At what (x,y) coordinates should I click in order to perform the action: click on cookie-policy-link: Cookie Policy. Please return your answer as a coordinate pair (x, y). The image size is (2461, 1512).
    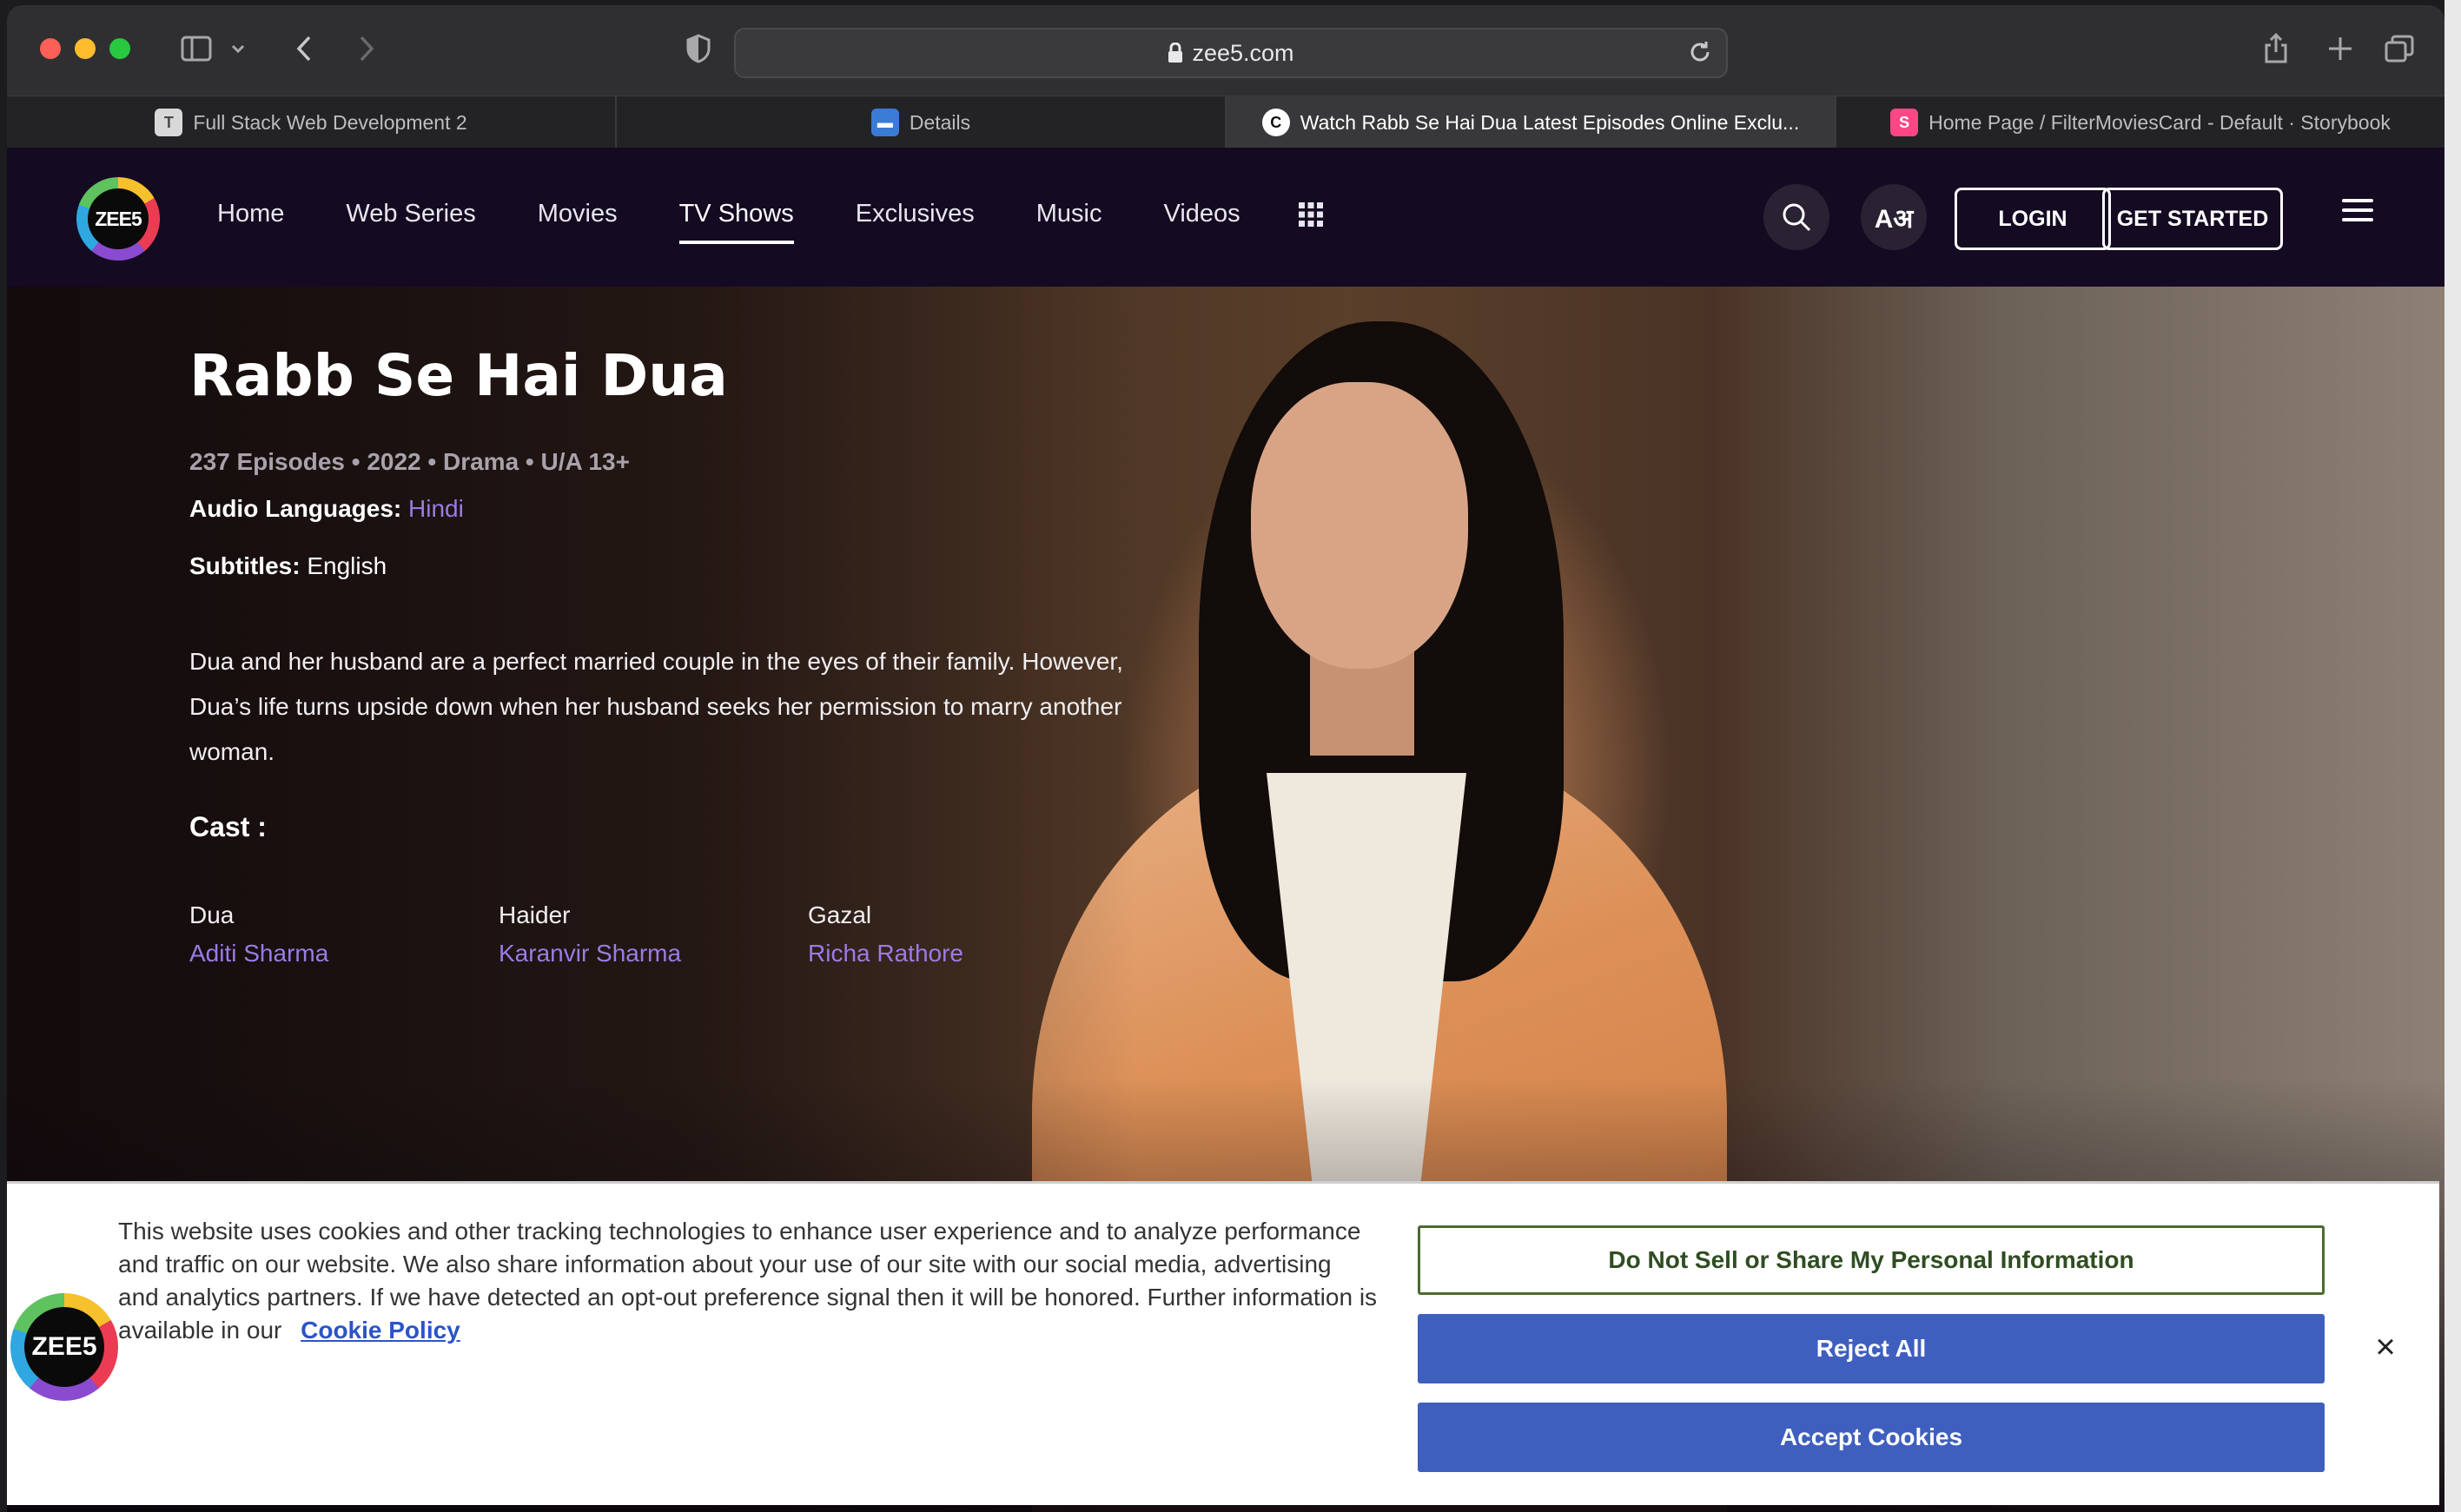
    Looking at the image, I should click on (380, 1330).